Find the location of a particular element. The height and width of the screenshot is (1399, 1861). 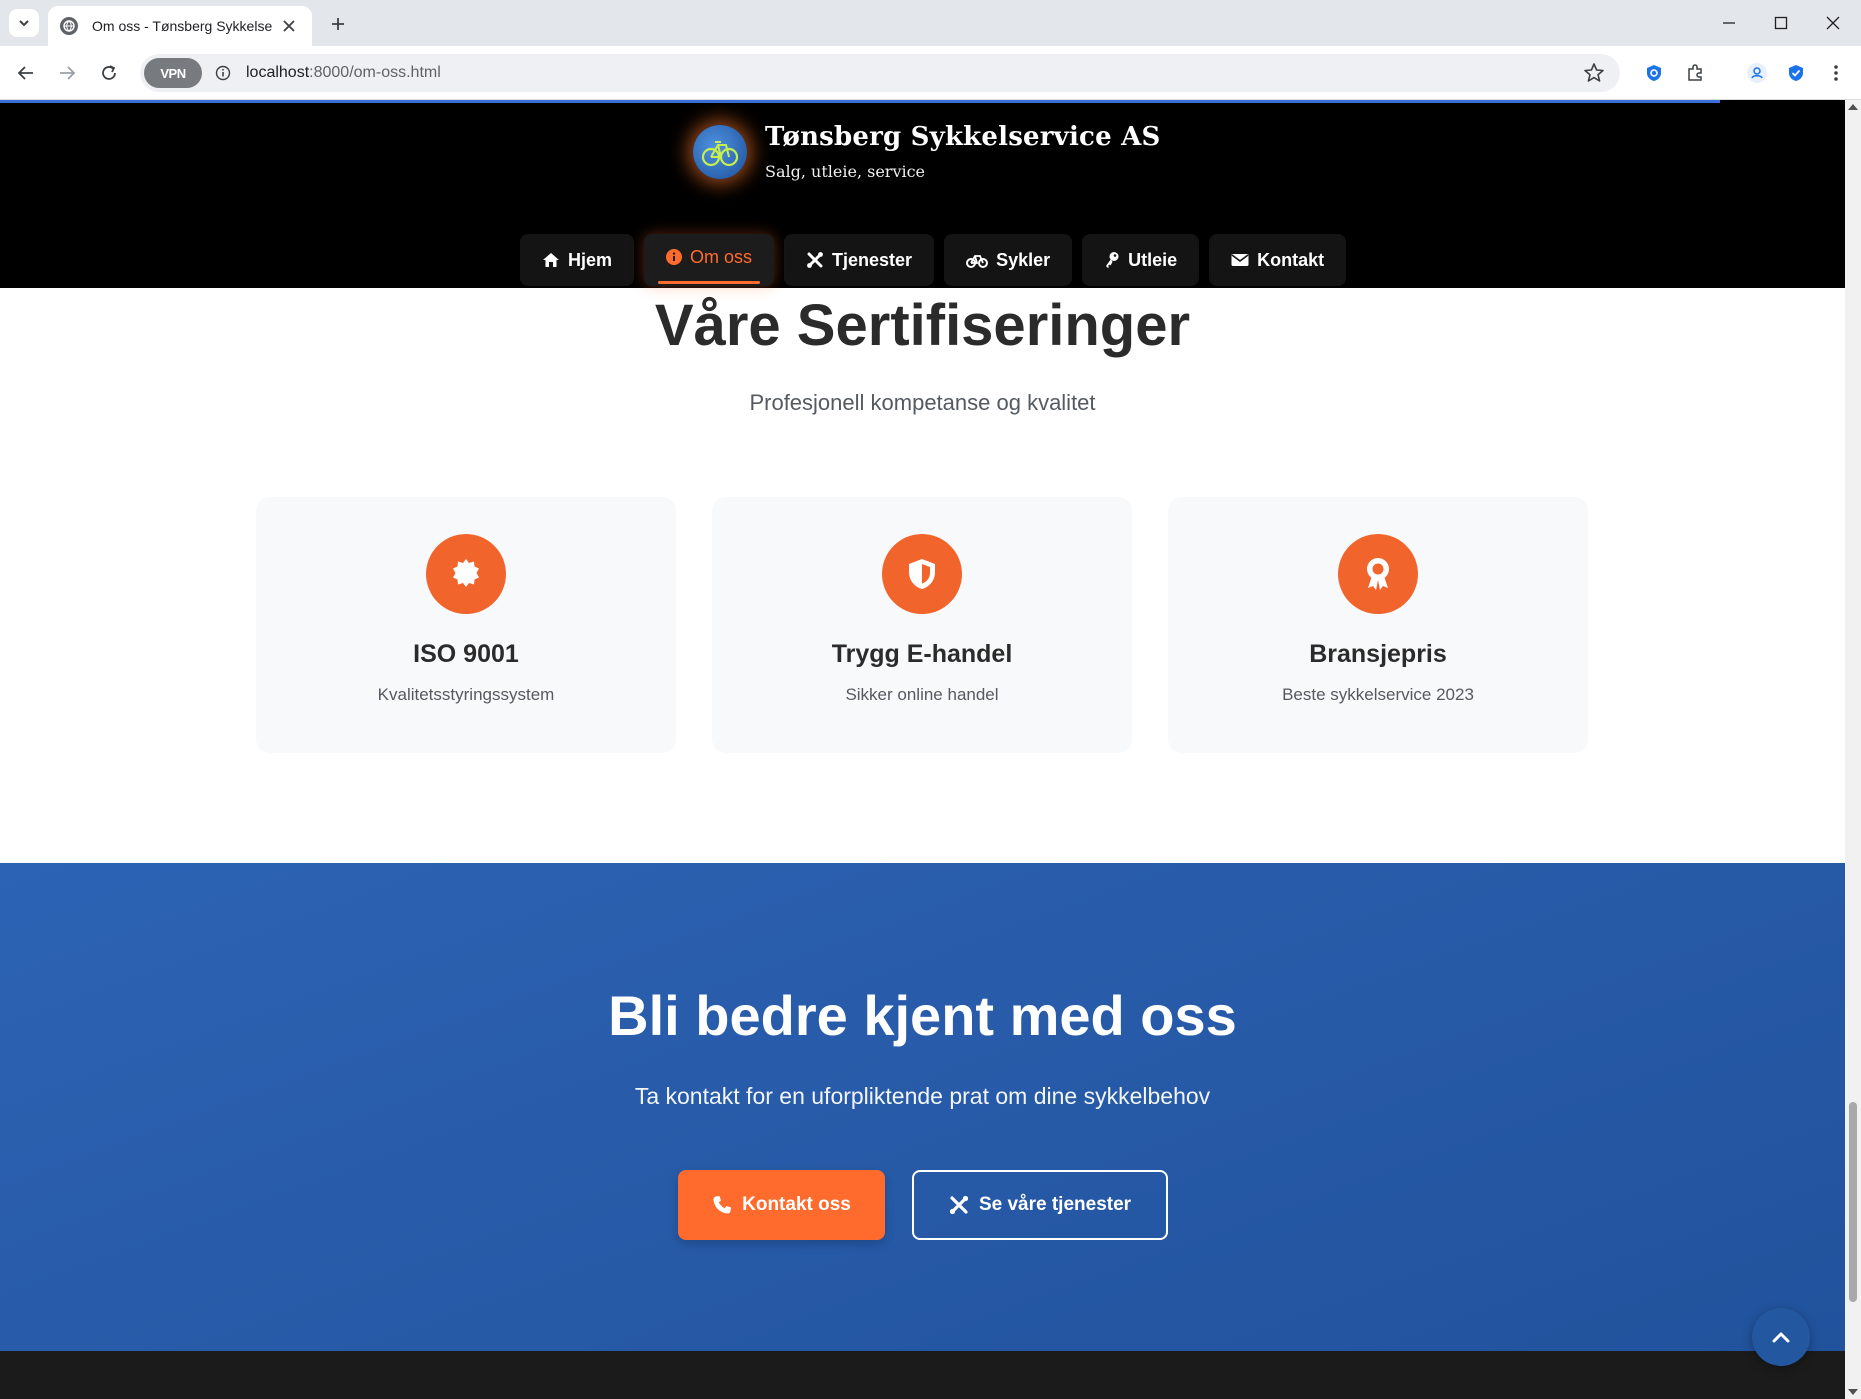

nav-item-hjem: Hjem is located at coordinates (577, 260).